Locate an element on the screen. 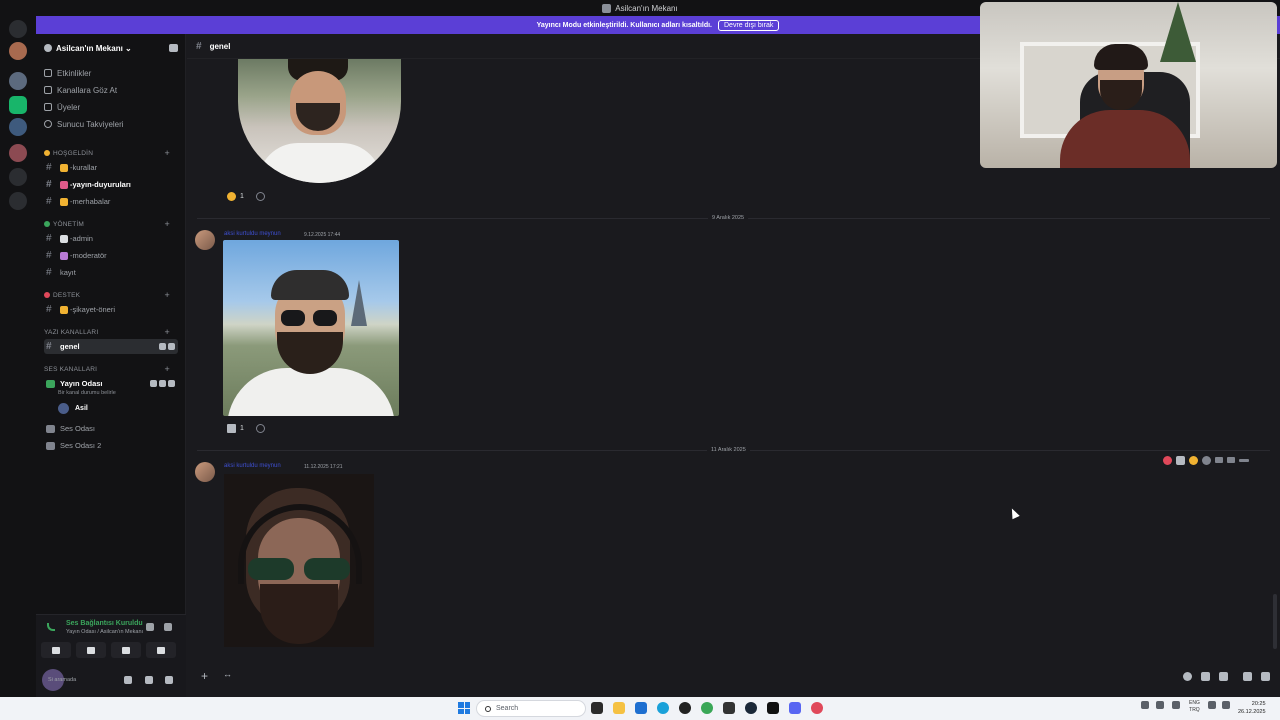 The width and height of the screenshot is (1280, 720). apps-grid-icon is located at coordinates (1247, 676).